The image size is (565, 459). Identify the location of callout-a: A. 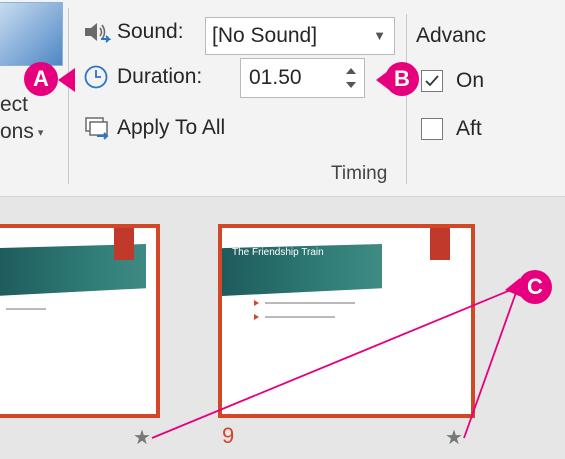
(41, 79).